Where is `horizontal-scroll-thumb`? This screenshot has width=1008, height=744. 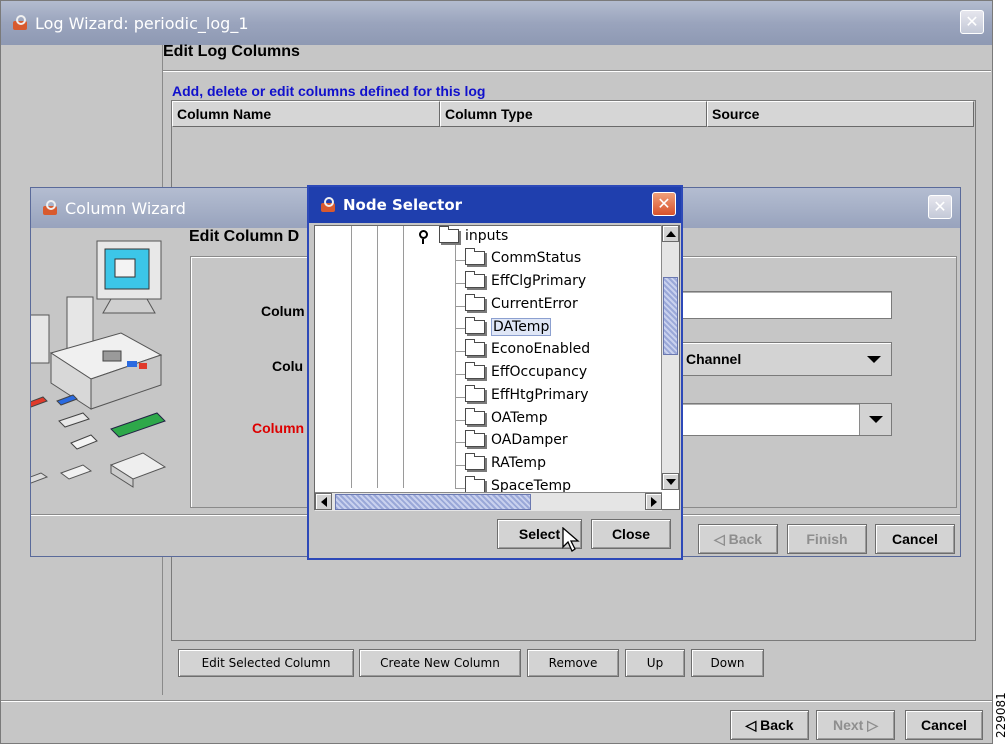
horizontal-scroll-thumb is located at coordinates (433, 502).